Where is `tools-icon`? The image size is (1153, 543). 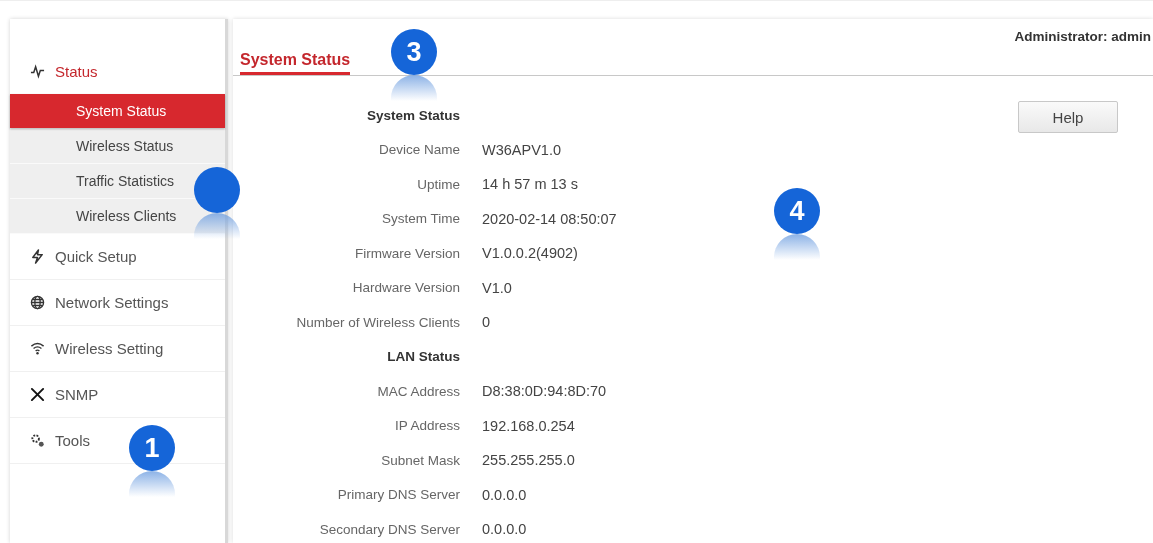 tools-icon is located at coordinates (37, 394).